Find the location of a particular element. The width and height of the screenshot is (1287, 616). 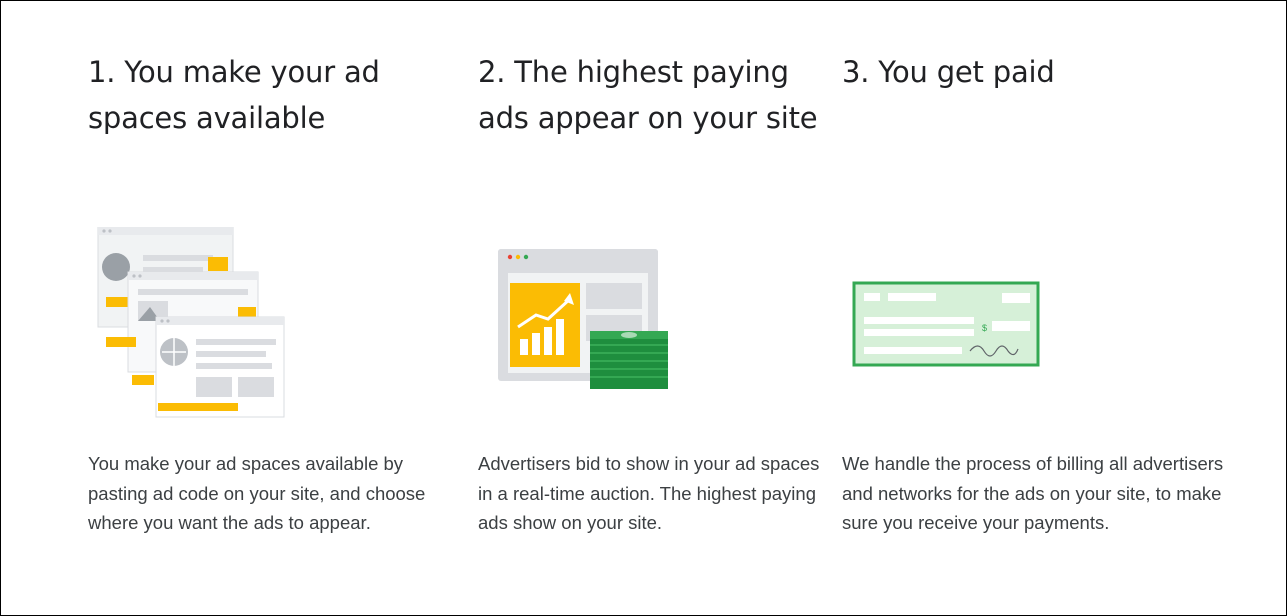

check-payment-icon: $ is located at coordinates (952, 319).